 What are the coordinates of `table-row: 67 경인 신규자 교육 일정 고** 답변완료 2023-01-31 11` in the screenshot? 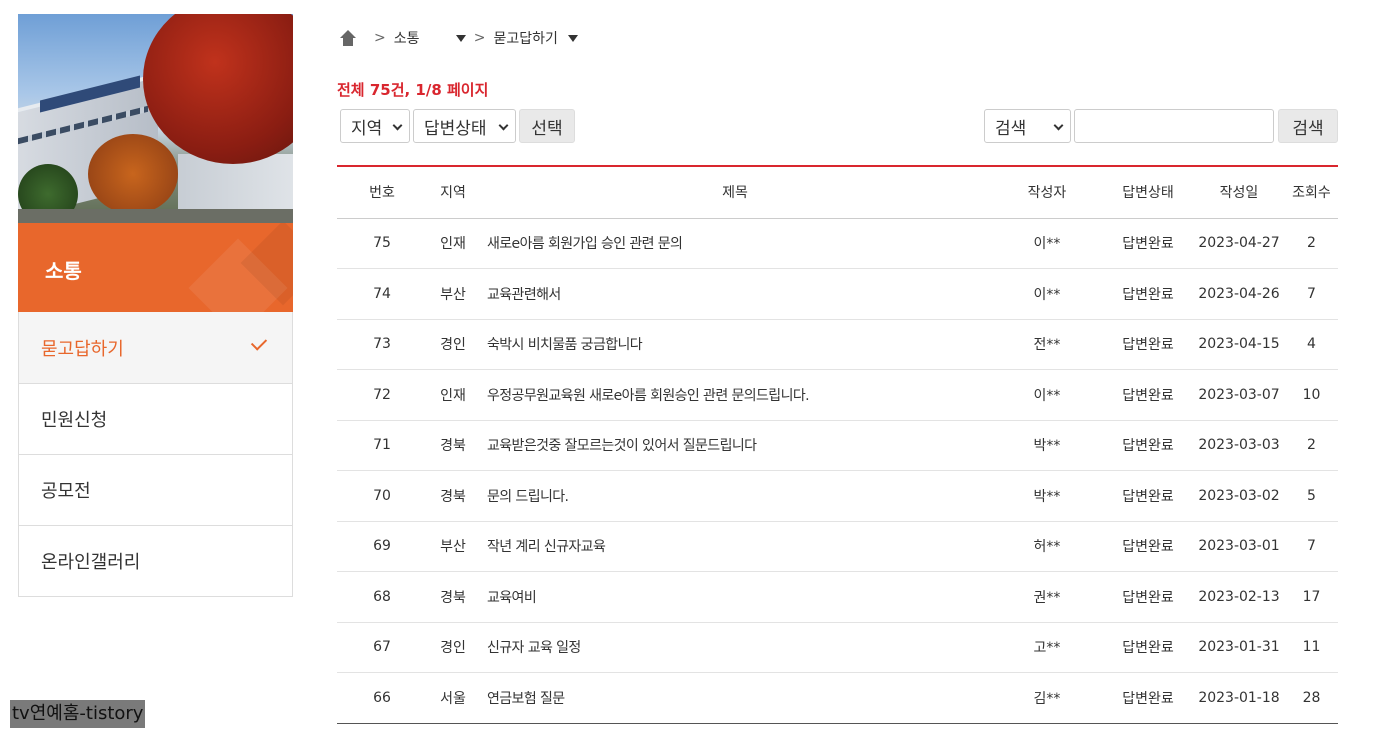 It's located at (837, 647).